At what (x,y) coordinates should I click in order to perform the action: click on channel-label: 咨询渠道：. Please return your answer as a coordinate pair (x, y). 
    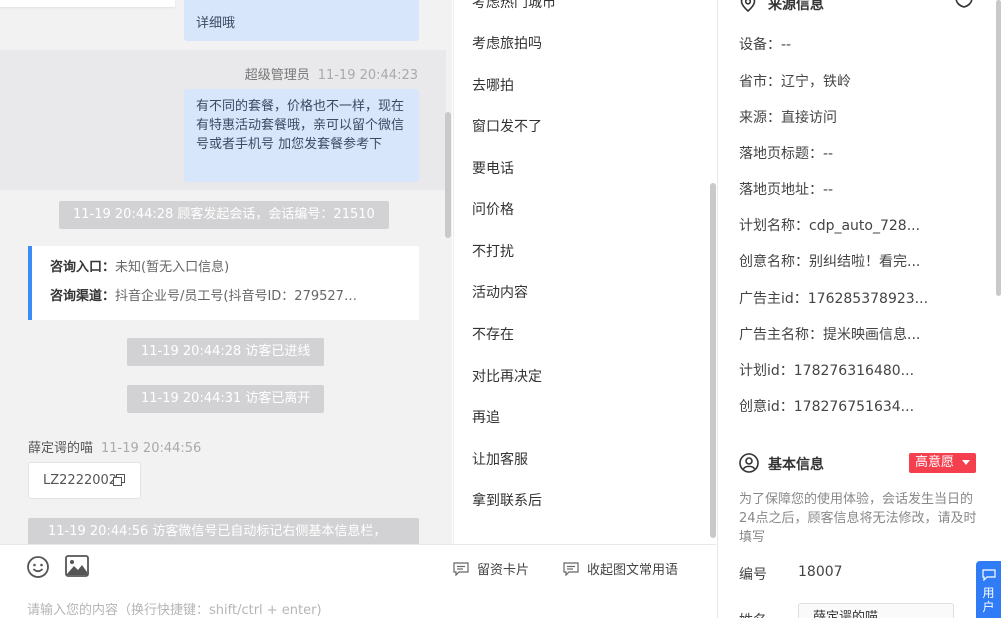
    Looking at the image, I should click on (83, 296).